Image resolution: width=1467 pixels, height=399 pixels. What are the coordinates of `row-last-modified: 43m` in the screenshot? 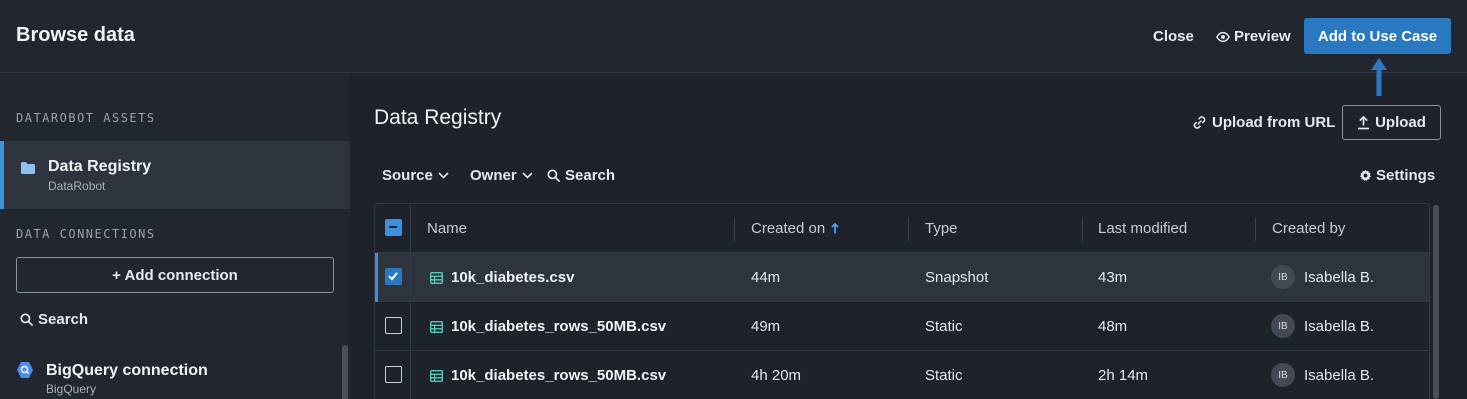 It's located at (1113, 277).